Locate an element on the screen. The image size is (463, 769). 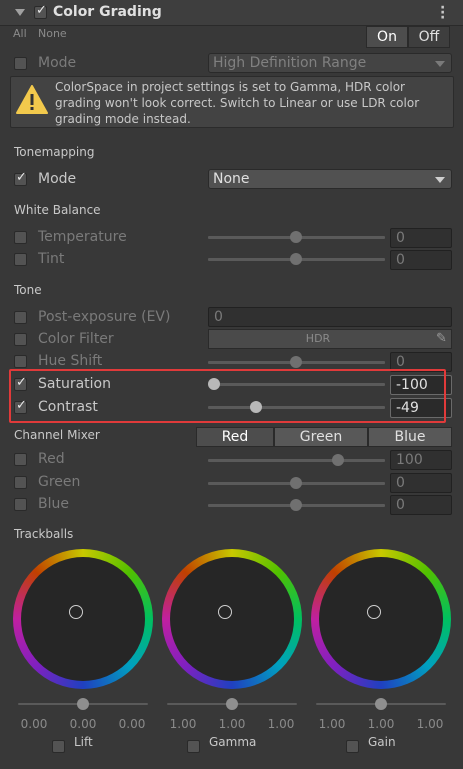
mixer-red-checkbox is located at coordinates (20, 459).